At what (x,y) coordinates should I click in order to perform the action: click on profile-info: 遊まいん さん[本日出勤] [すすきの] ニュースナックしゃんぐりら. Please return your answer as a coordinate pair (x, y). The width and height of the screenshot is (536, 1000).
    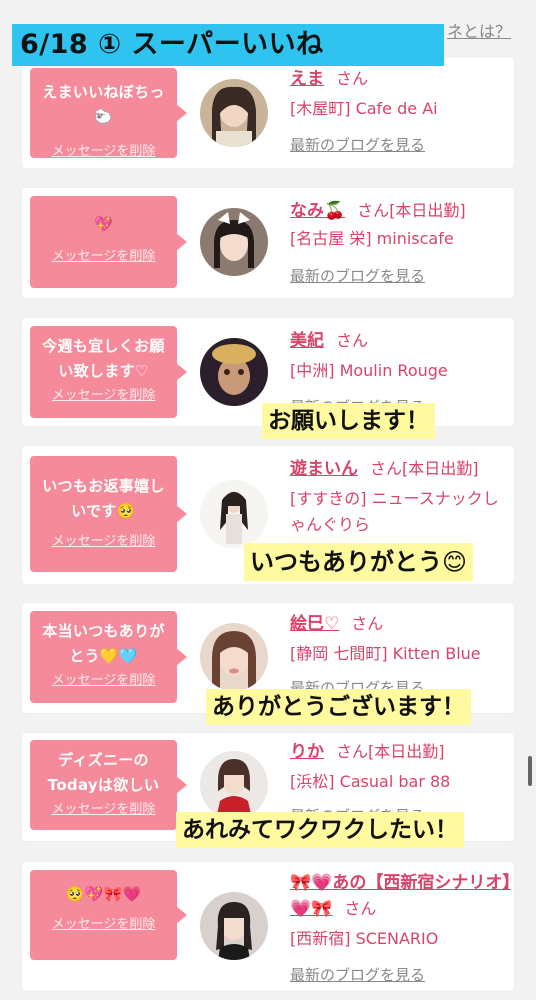
    Looking at the image, I should click on (401, 497).